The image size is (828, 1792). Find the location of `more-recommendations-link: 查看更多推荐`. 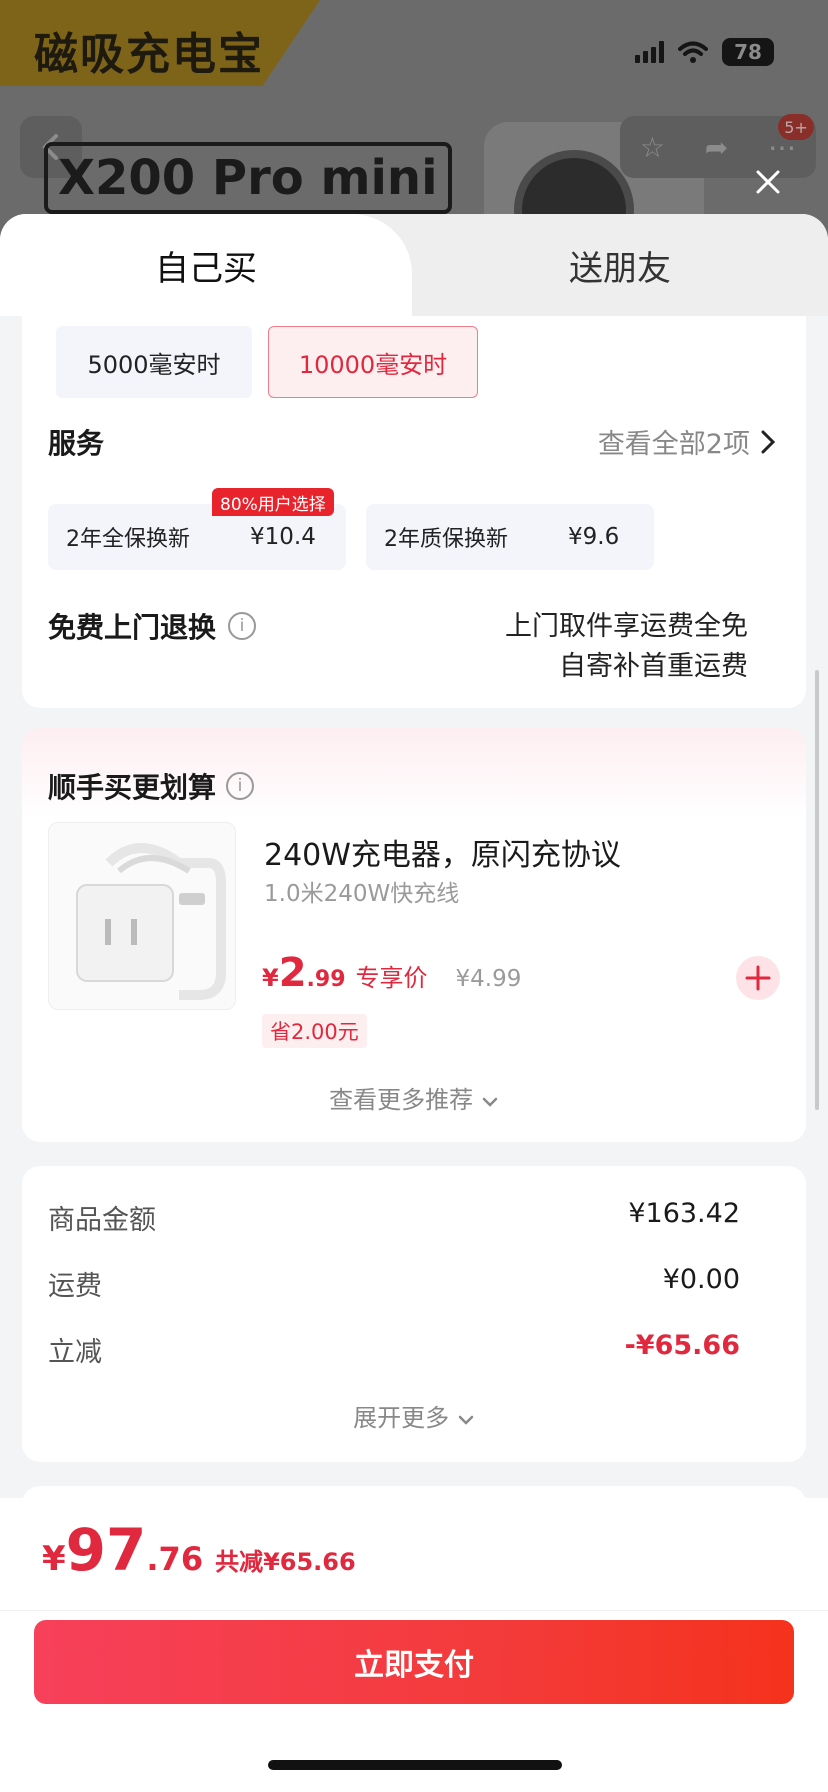

more-recommendations-link: 查看更多推荐 is located at coordinates (414, 1097).